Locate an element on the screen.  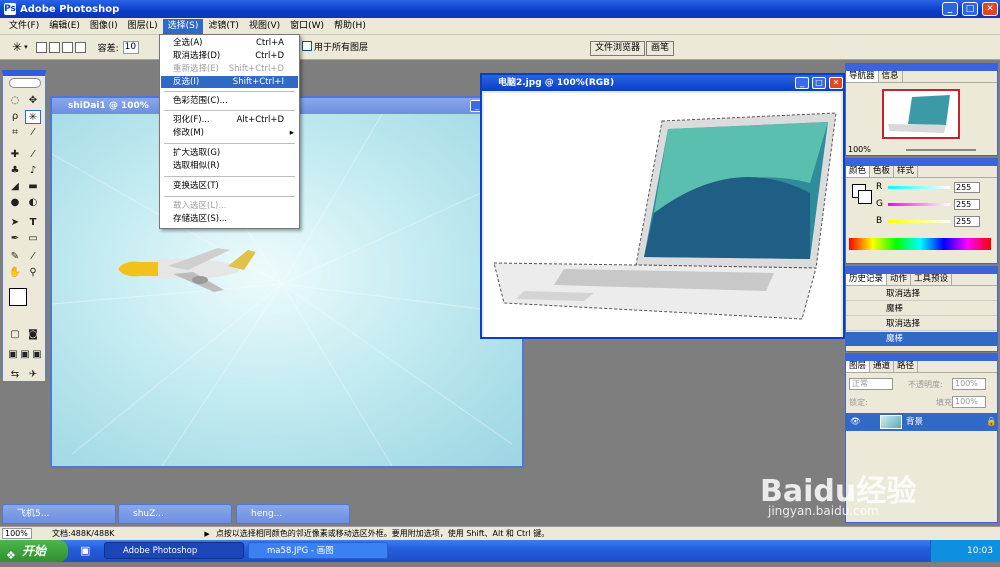
all-layers-checkbox is located at coordinates (307, 46).